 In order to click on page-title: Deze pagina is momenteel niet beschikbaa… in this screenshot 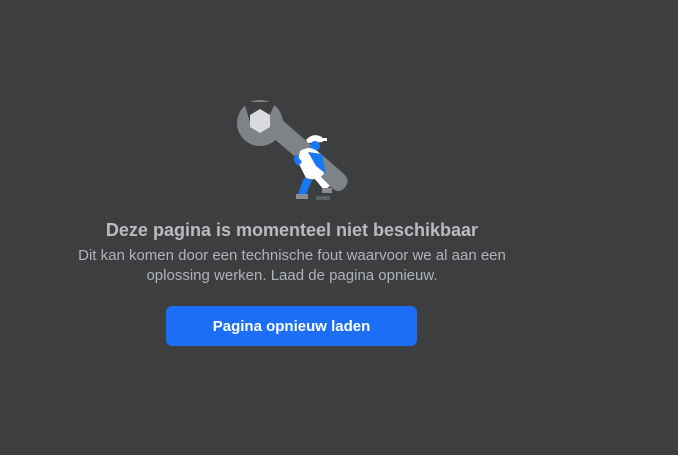, I will do `click(292, 230)`.